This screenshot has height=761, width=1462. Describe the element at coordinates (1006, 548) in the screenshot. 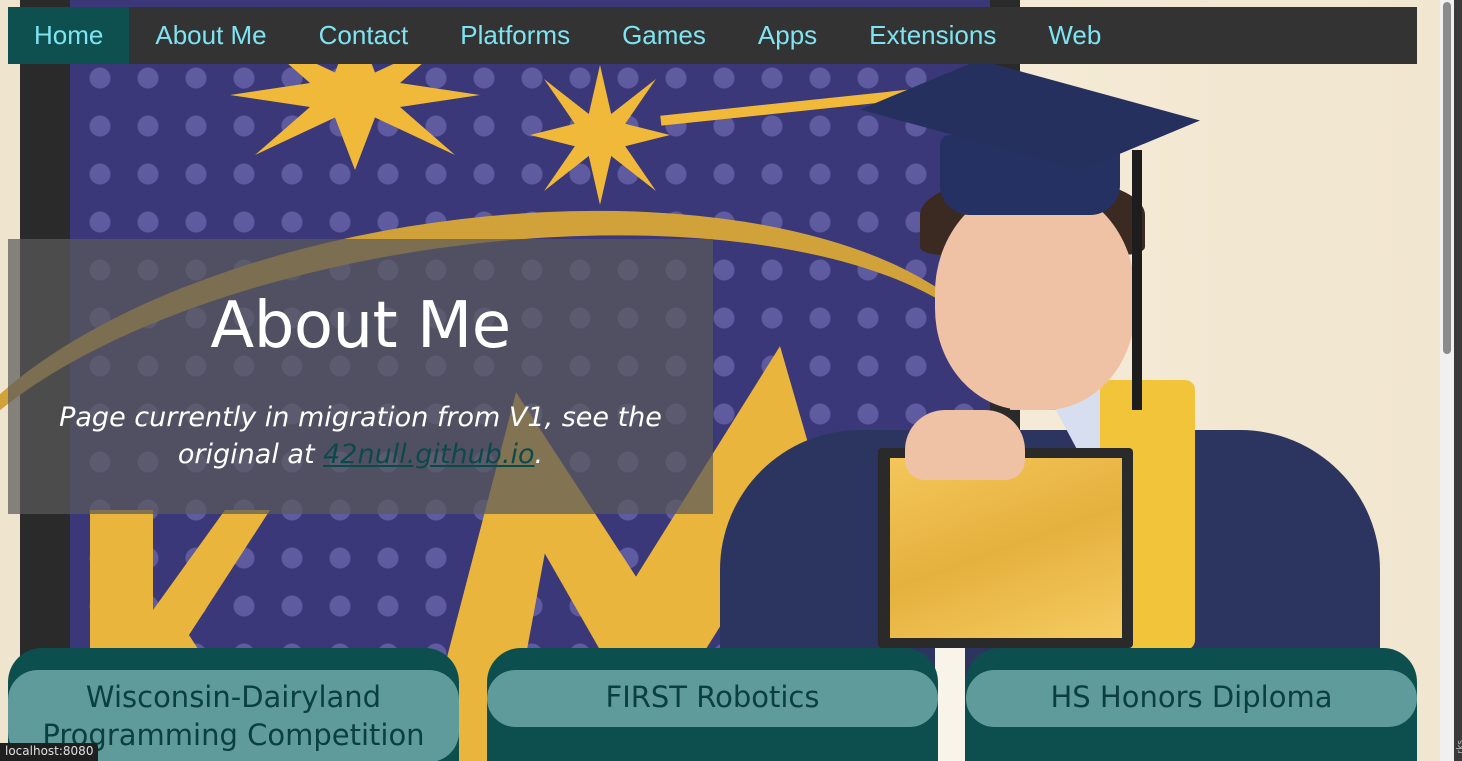

I see `award-plaque-face` at that location.